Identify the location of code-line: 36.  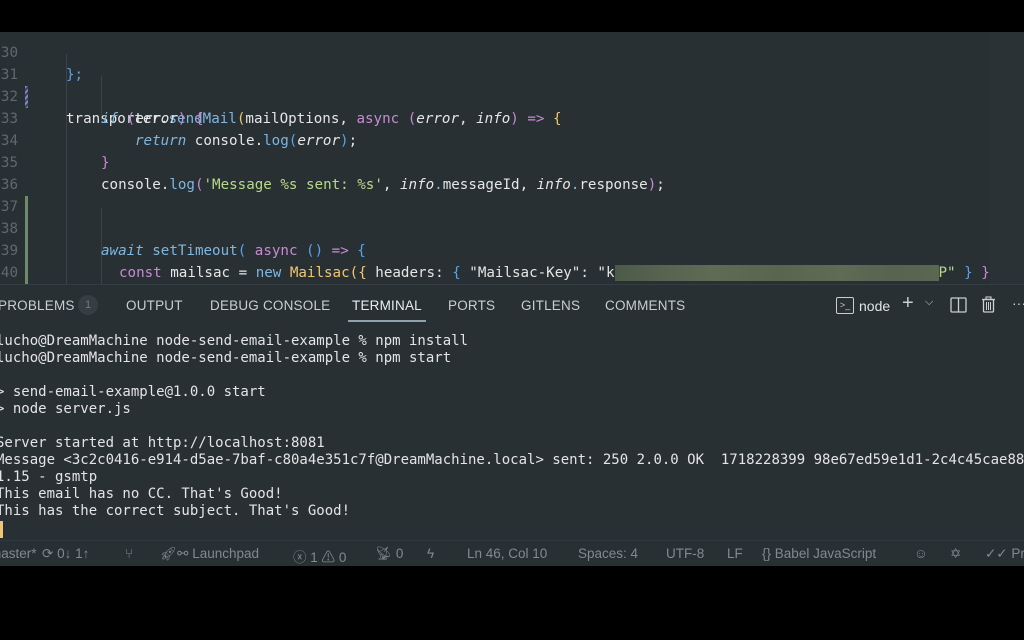
(512, 185).